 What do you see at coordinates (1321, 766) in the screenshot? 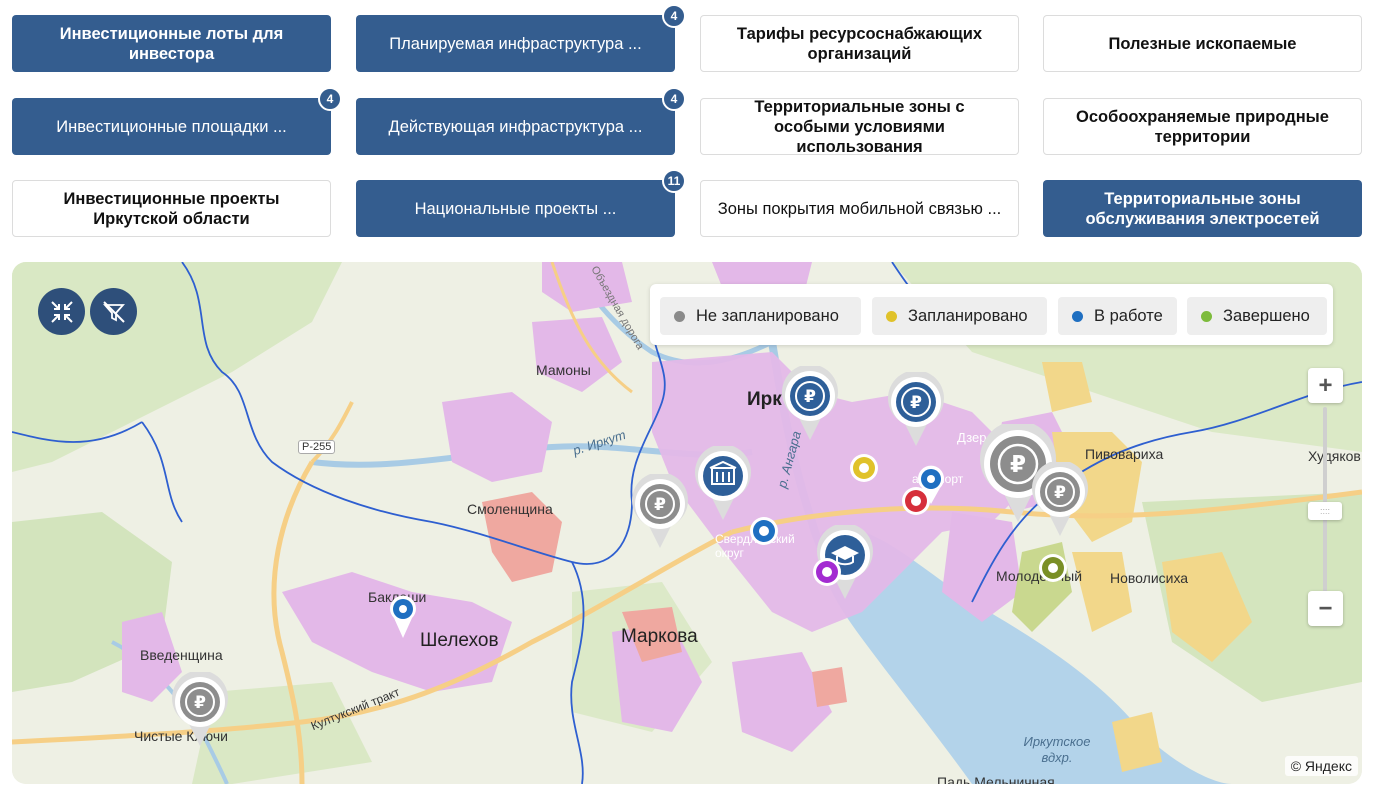
I see `map-copyright: © Яндекс` at bounding box center [1321, 766].